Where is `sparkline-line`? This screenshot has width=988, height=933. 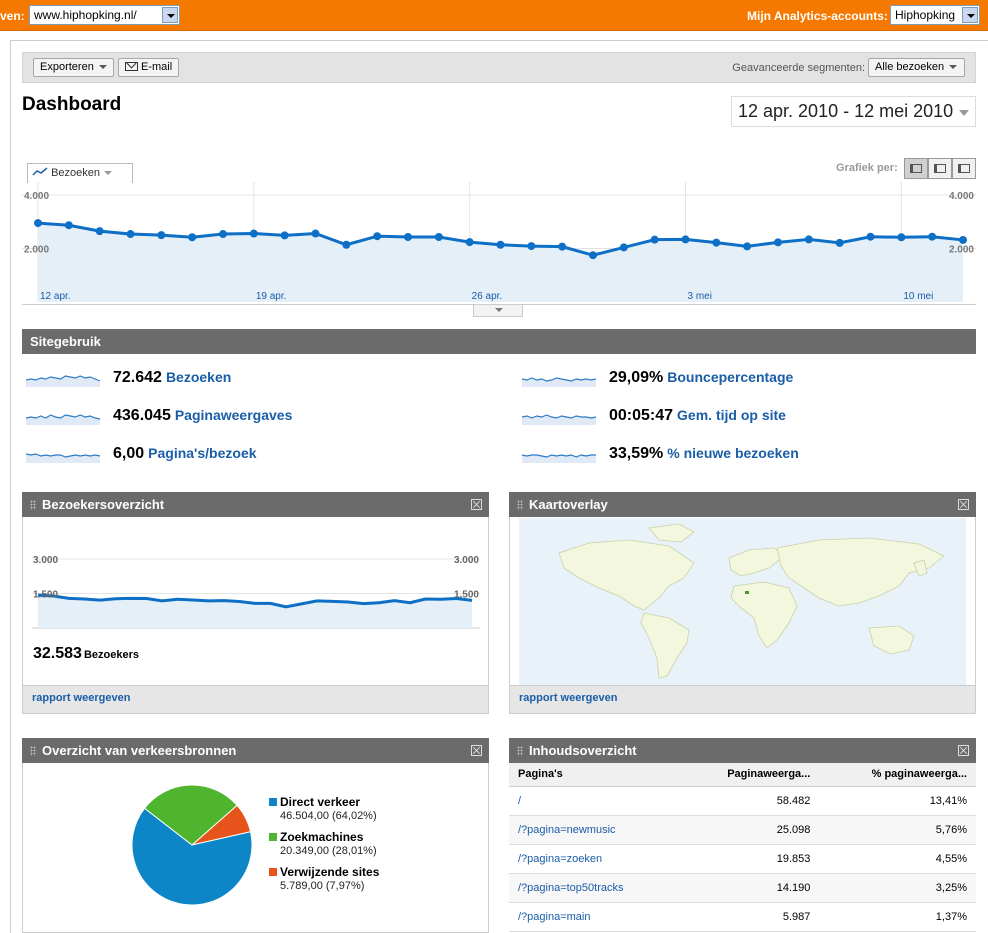
sparkline-line is located at coordinates (559, 416).